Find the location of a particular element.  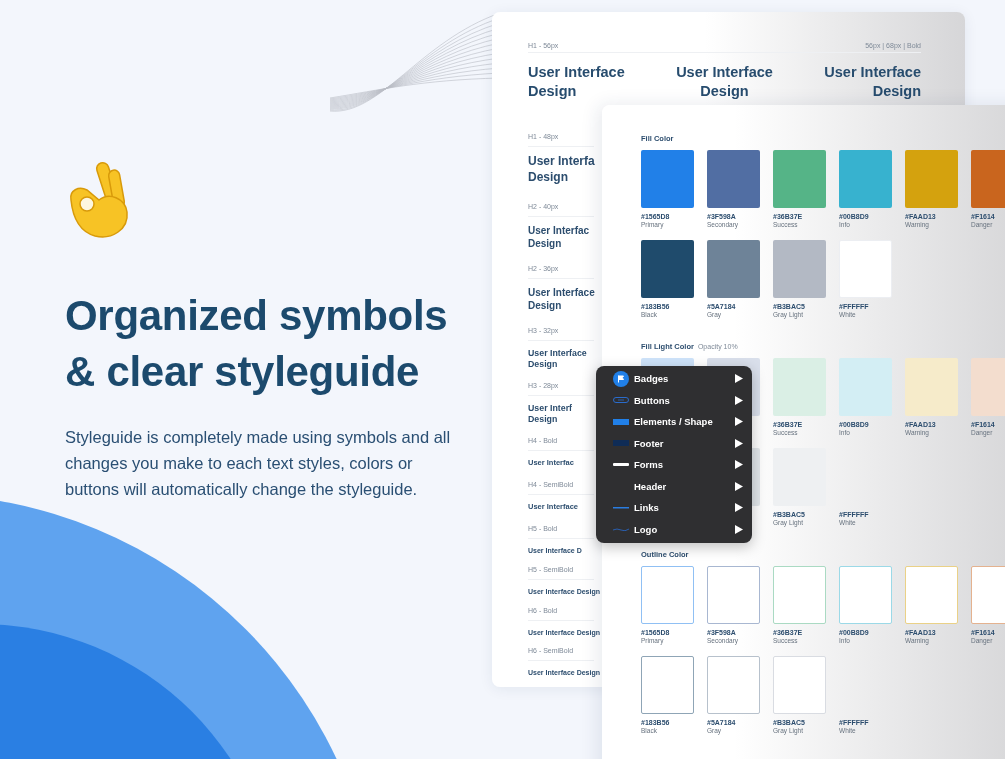

menu-item: Header is located at coordinates (674, 486).